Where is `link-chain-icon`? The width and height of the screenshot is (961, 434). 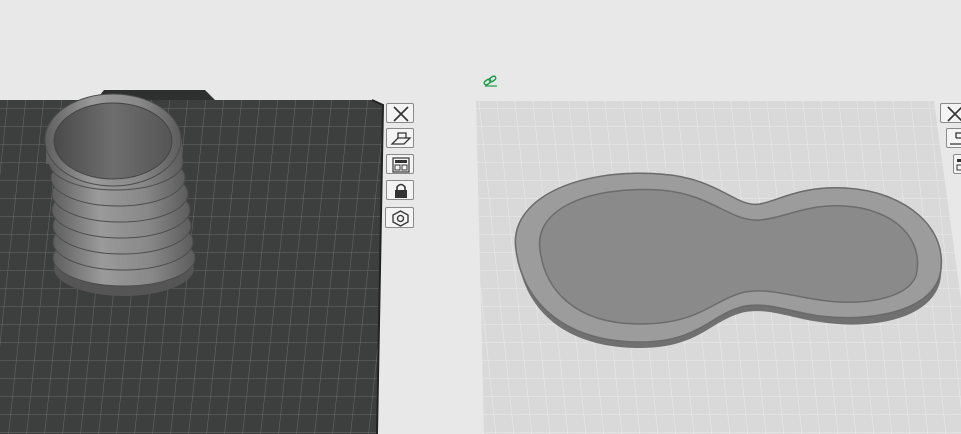
link-chain-icon is located at coordinates (490, 81).